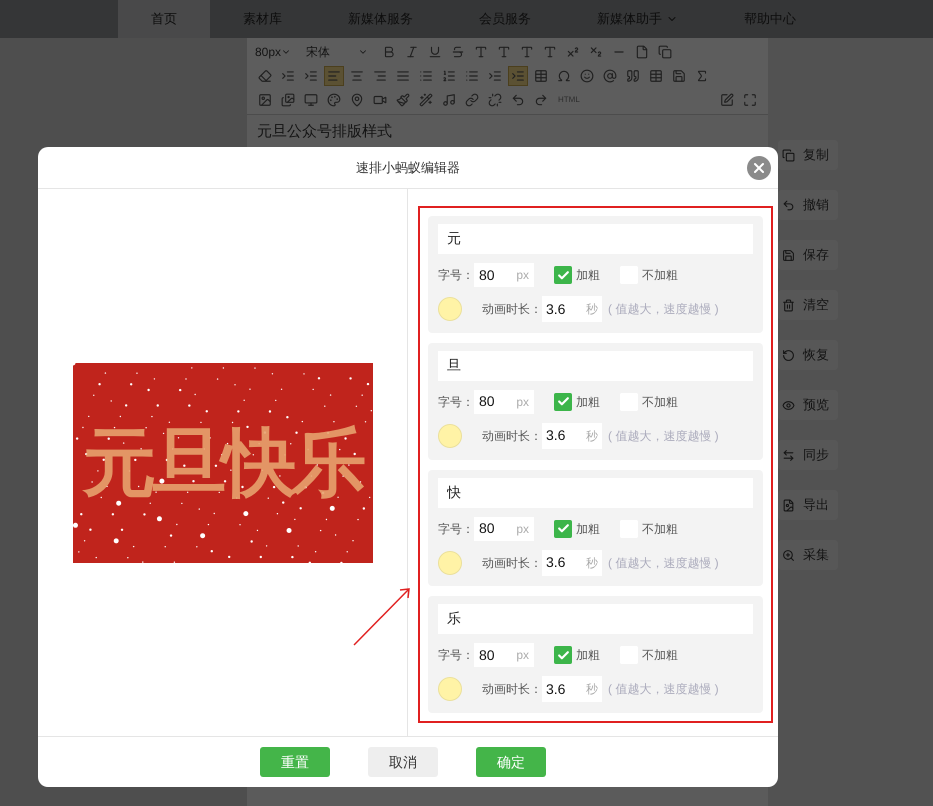  What do you see at coordinates (295, 762) in the screenshot?
I see `dialog-button: 重置` at bounding box center [295, 762].